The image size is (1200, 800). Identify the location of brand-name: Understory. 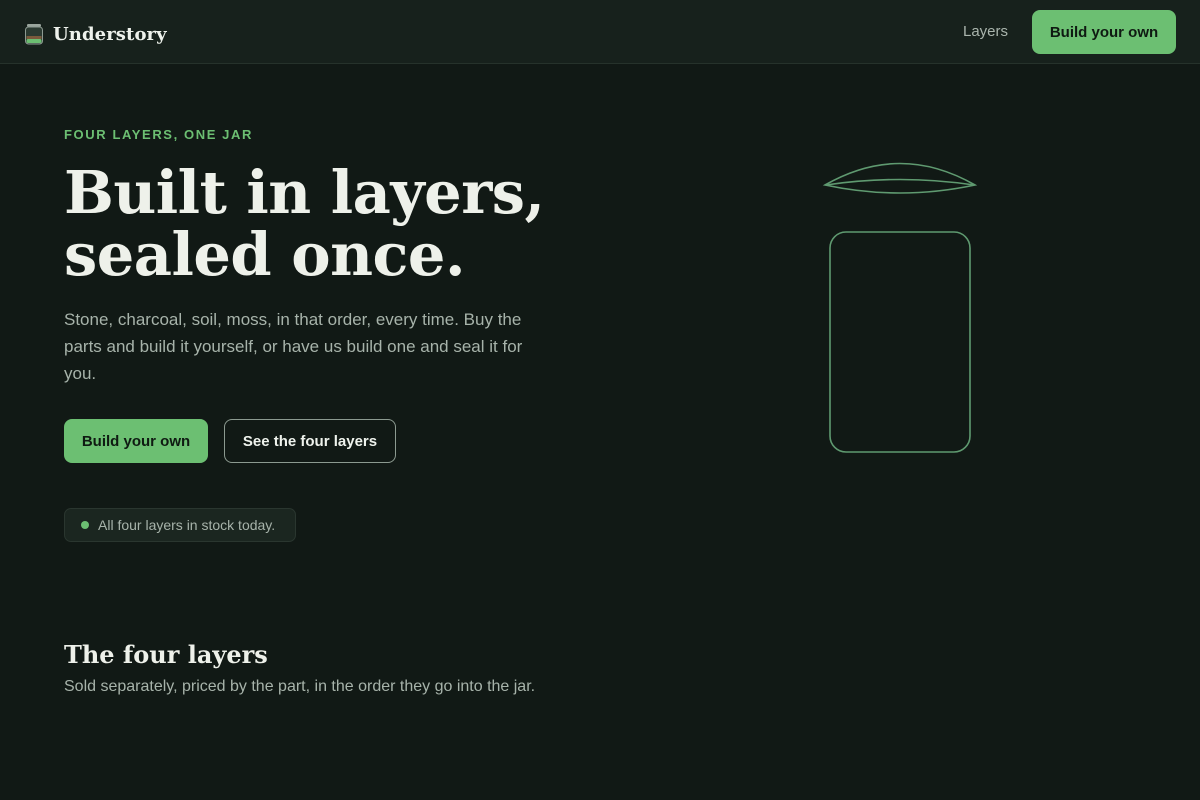
(110, 34).